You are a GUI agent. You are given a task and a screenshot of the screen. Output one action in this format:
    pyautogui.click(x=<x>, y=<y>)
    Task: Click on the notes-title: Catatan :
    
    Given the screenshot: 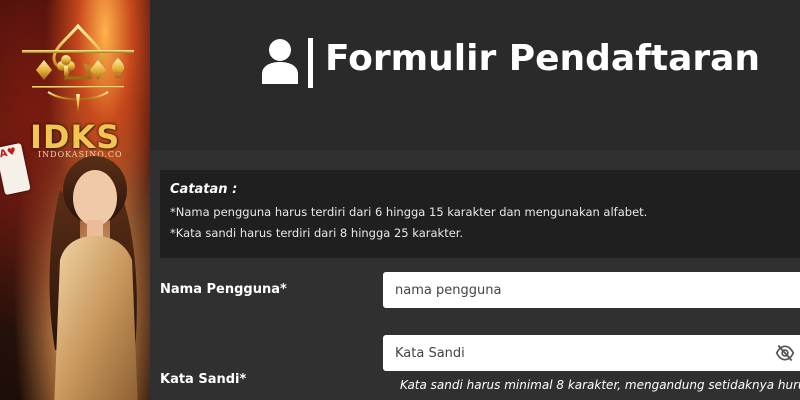 What is the action you would take?
    pyautogui.click(x=204, y=189)
    